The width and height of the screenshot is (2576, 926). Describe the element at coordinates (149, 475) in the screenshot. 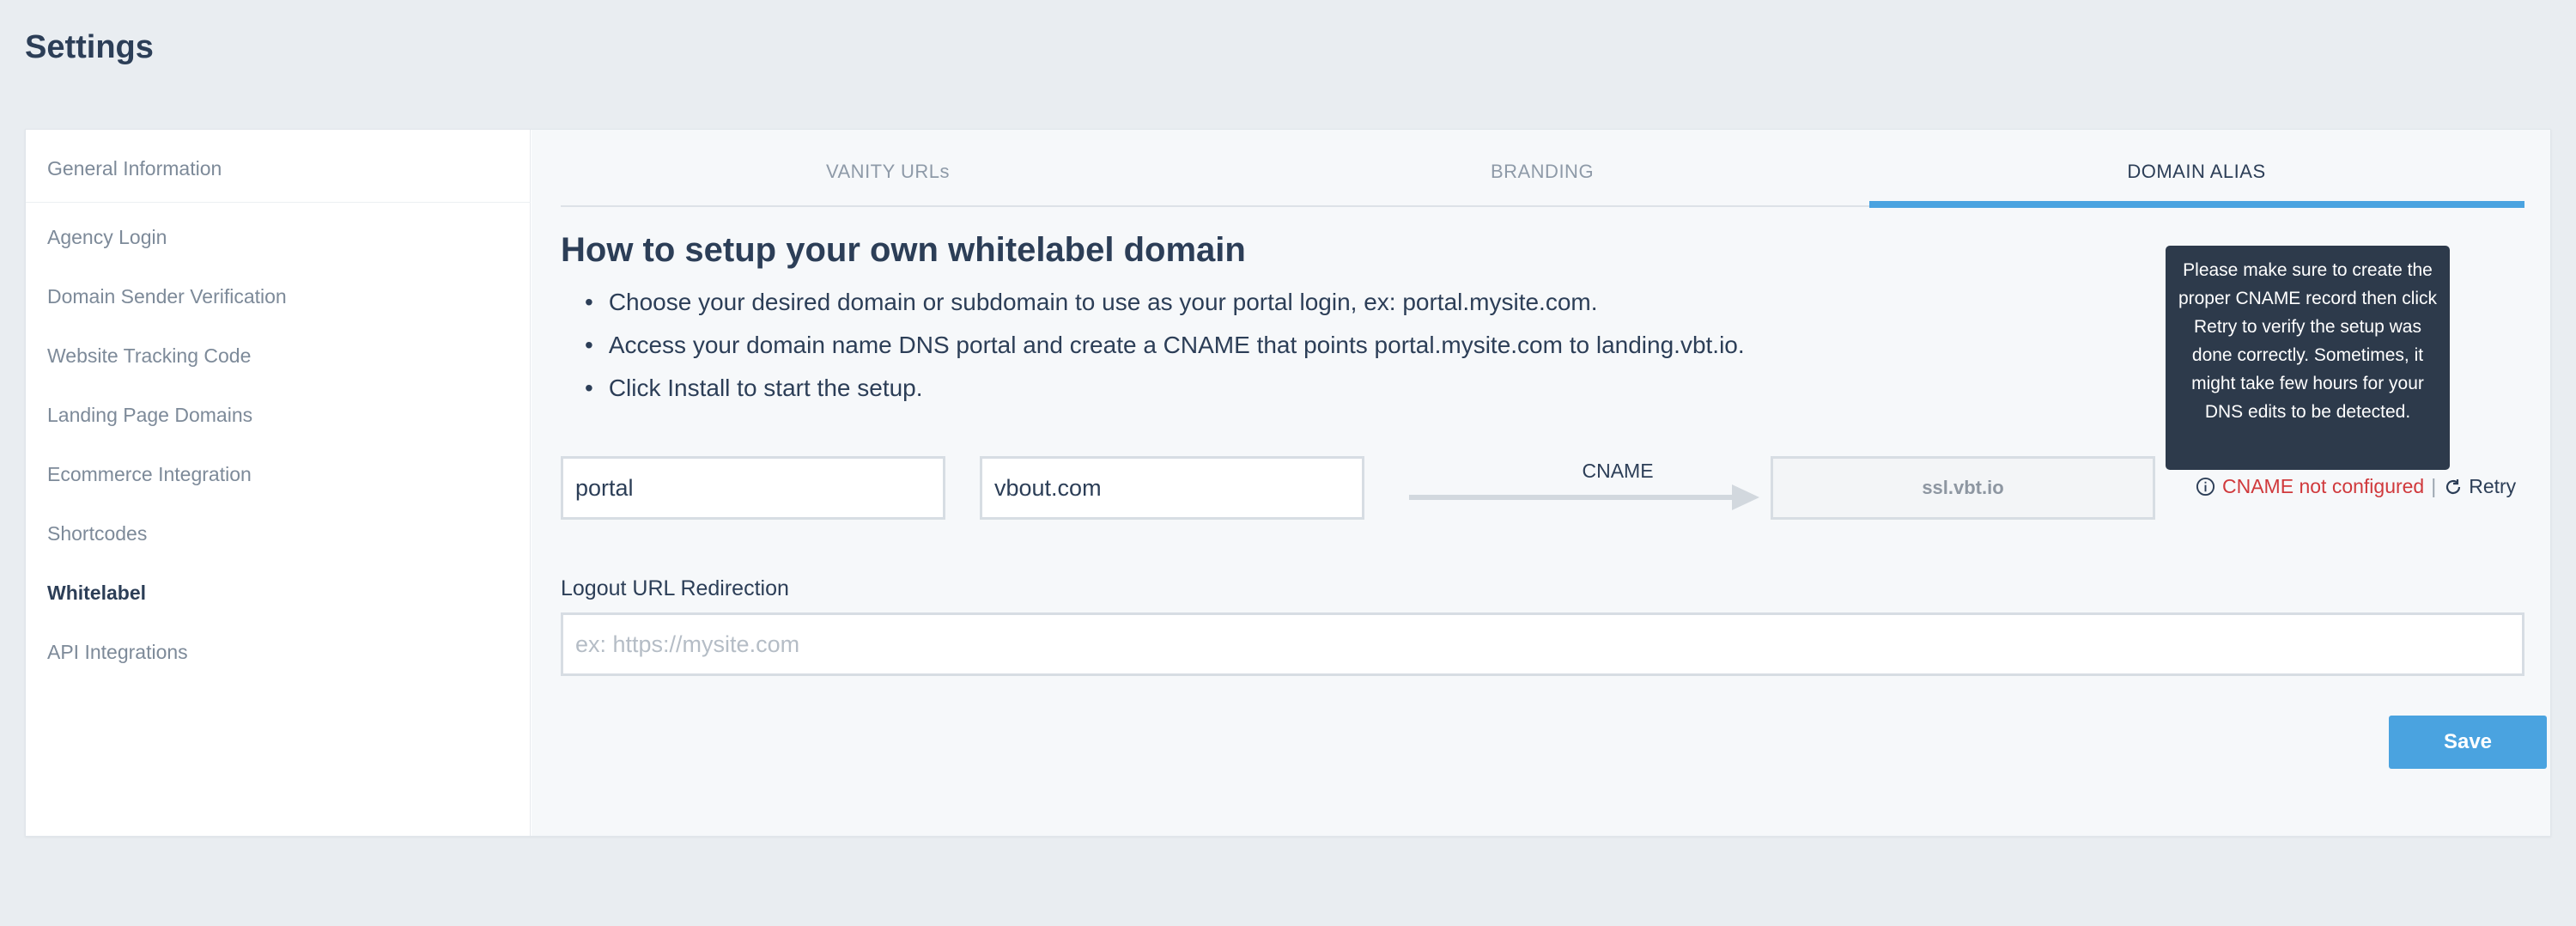

I see `sidebar-item-ecommerce-integration: Ecommerce Integration` at that location.